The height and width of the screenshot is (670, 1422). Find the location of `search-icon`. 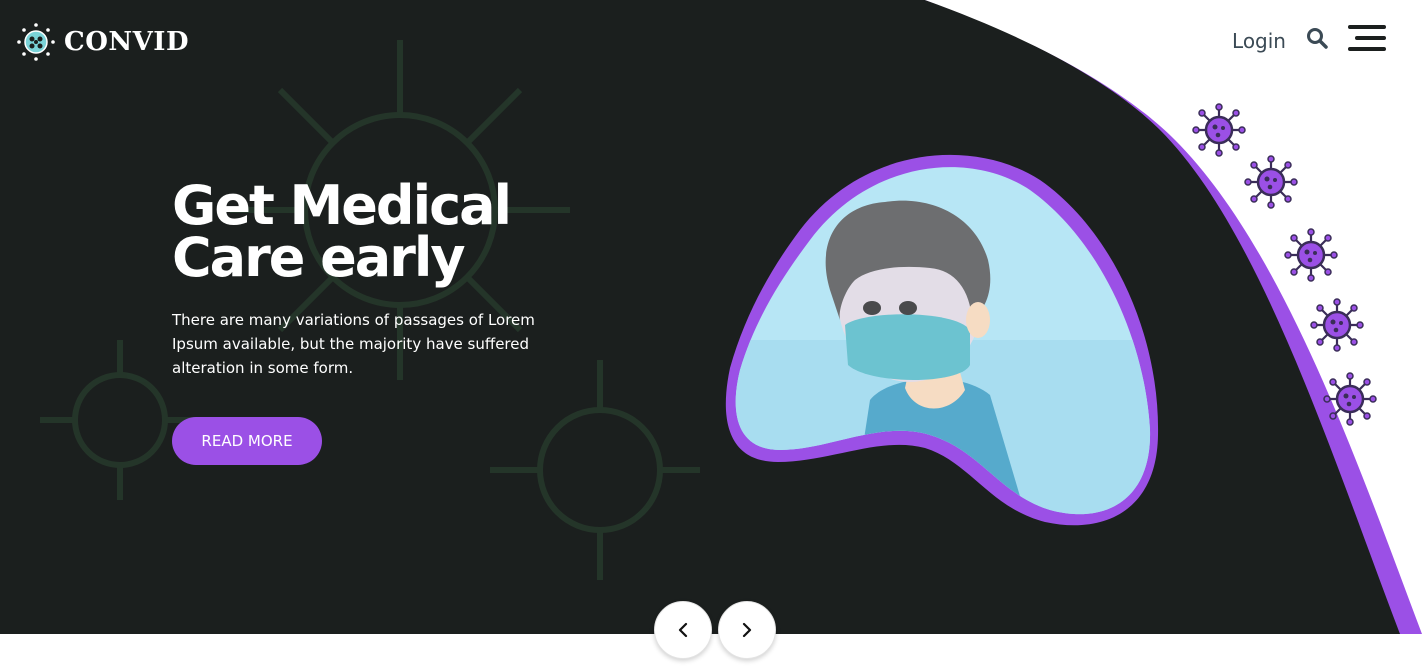

search-icon is located at coordinates (1317, 40).